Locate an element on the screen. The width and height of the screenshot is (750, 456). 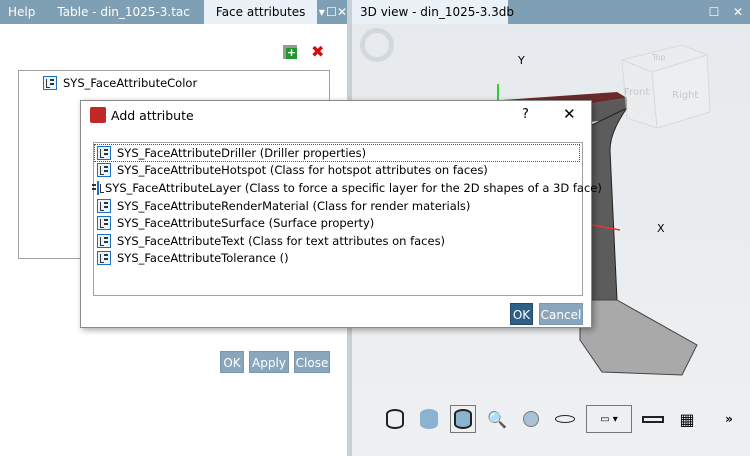
tab-help: Help is located at coordinates (21, 12).